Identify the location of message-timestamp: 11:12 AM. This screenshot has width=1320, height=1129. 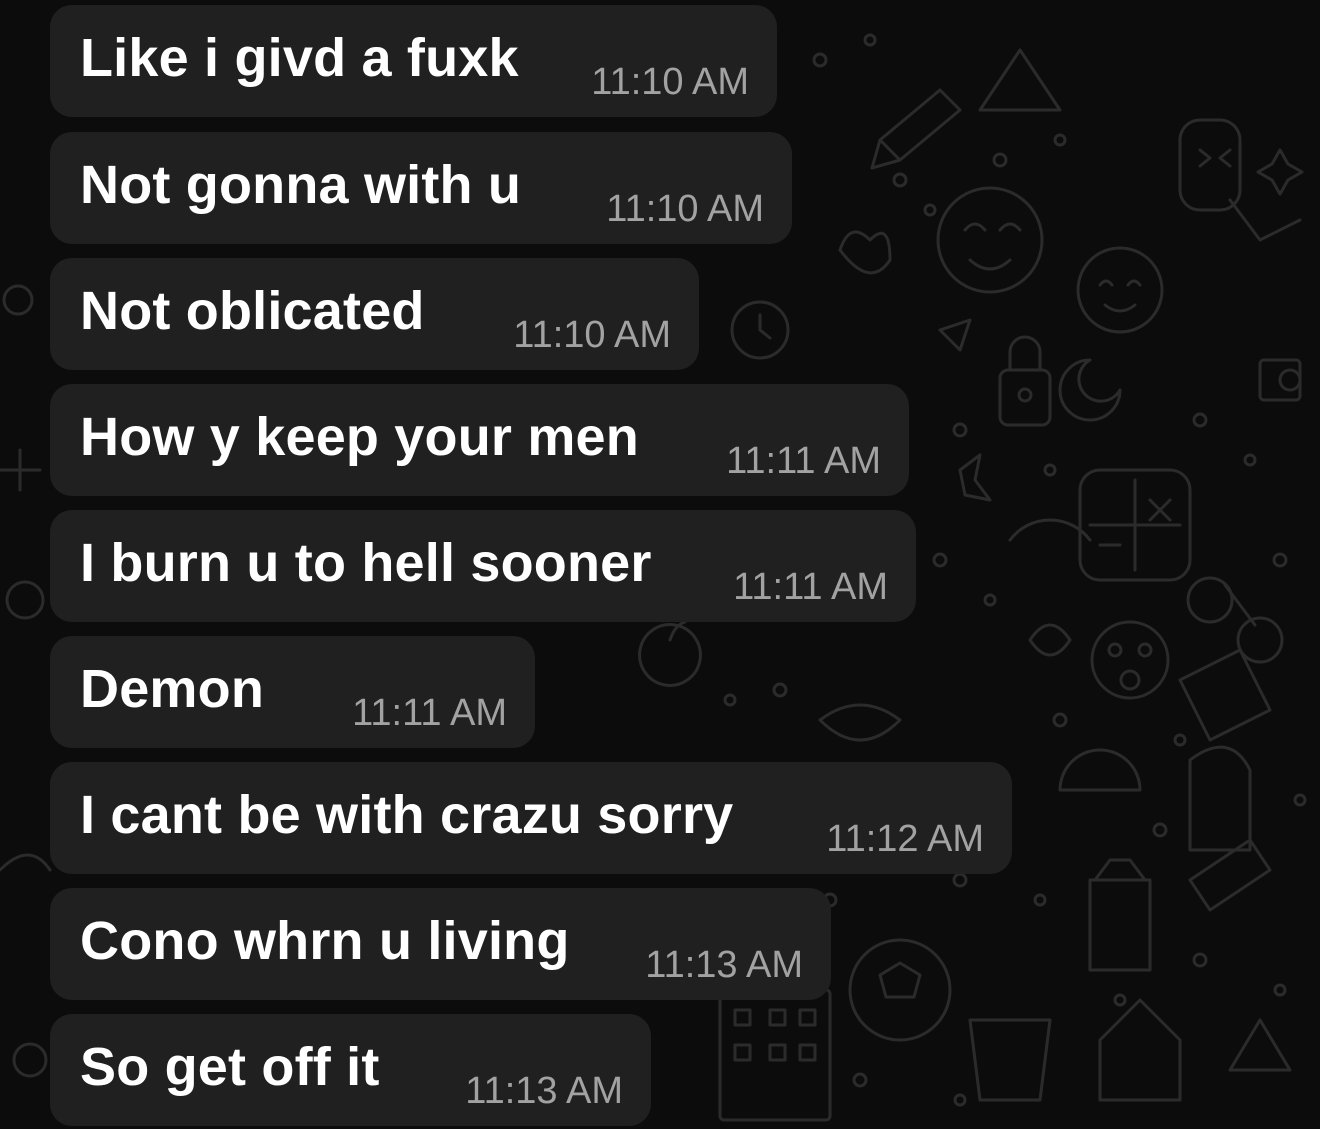
(905, 839).